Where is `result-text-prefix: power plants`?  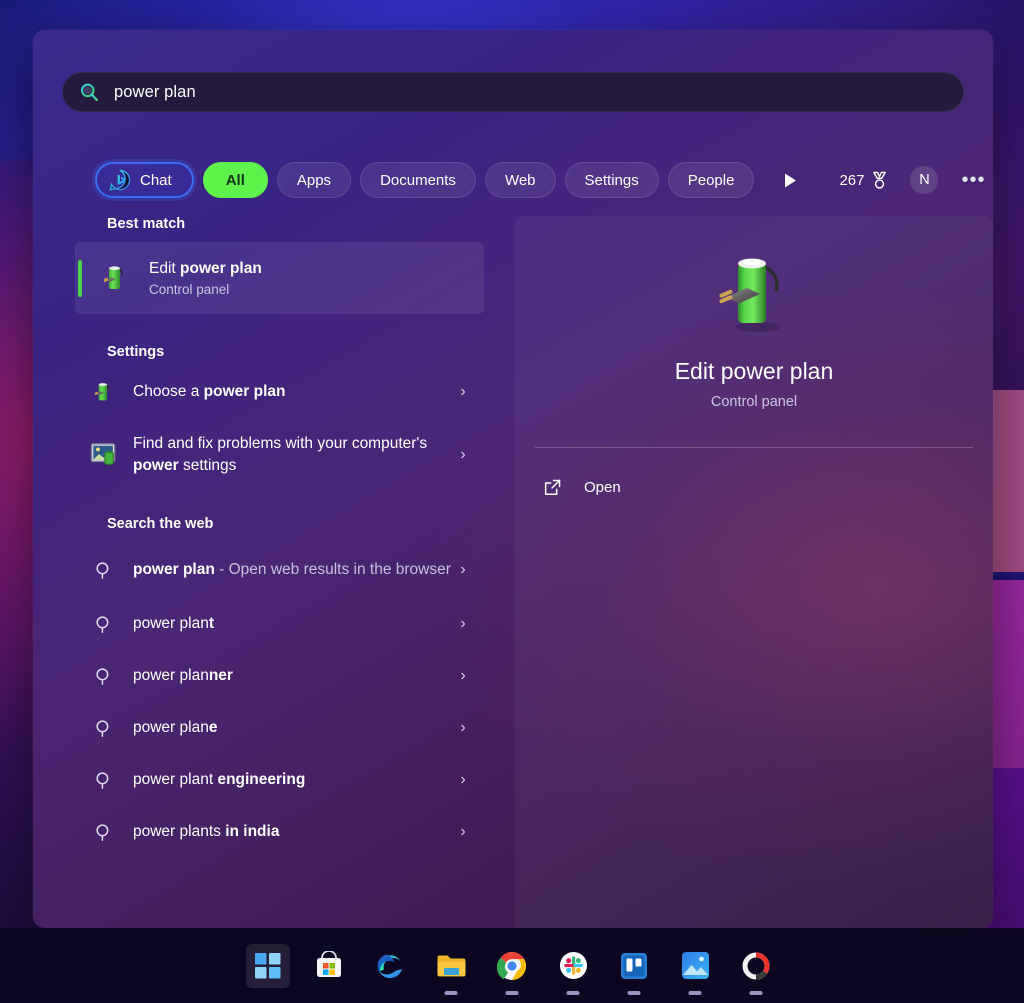
result-text-prefix: power plants is located at coordinates (177, 831).